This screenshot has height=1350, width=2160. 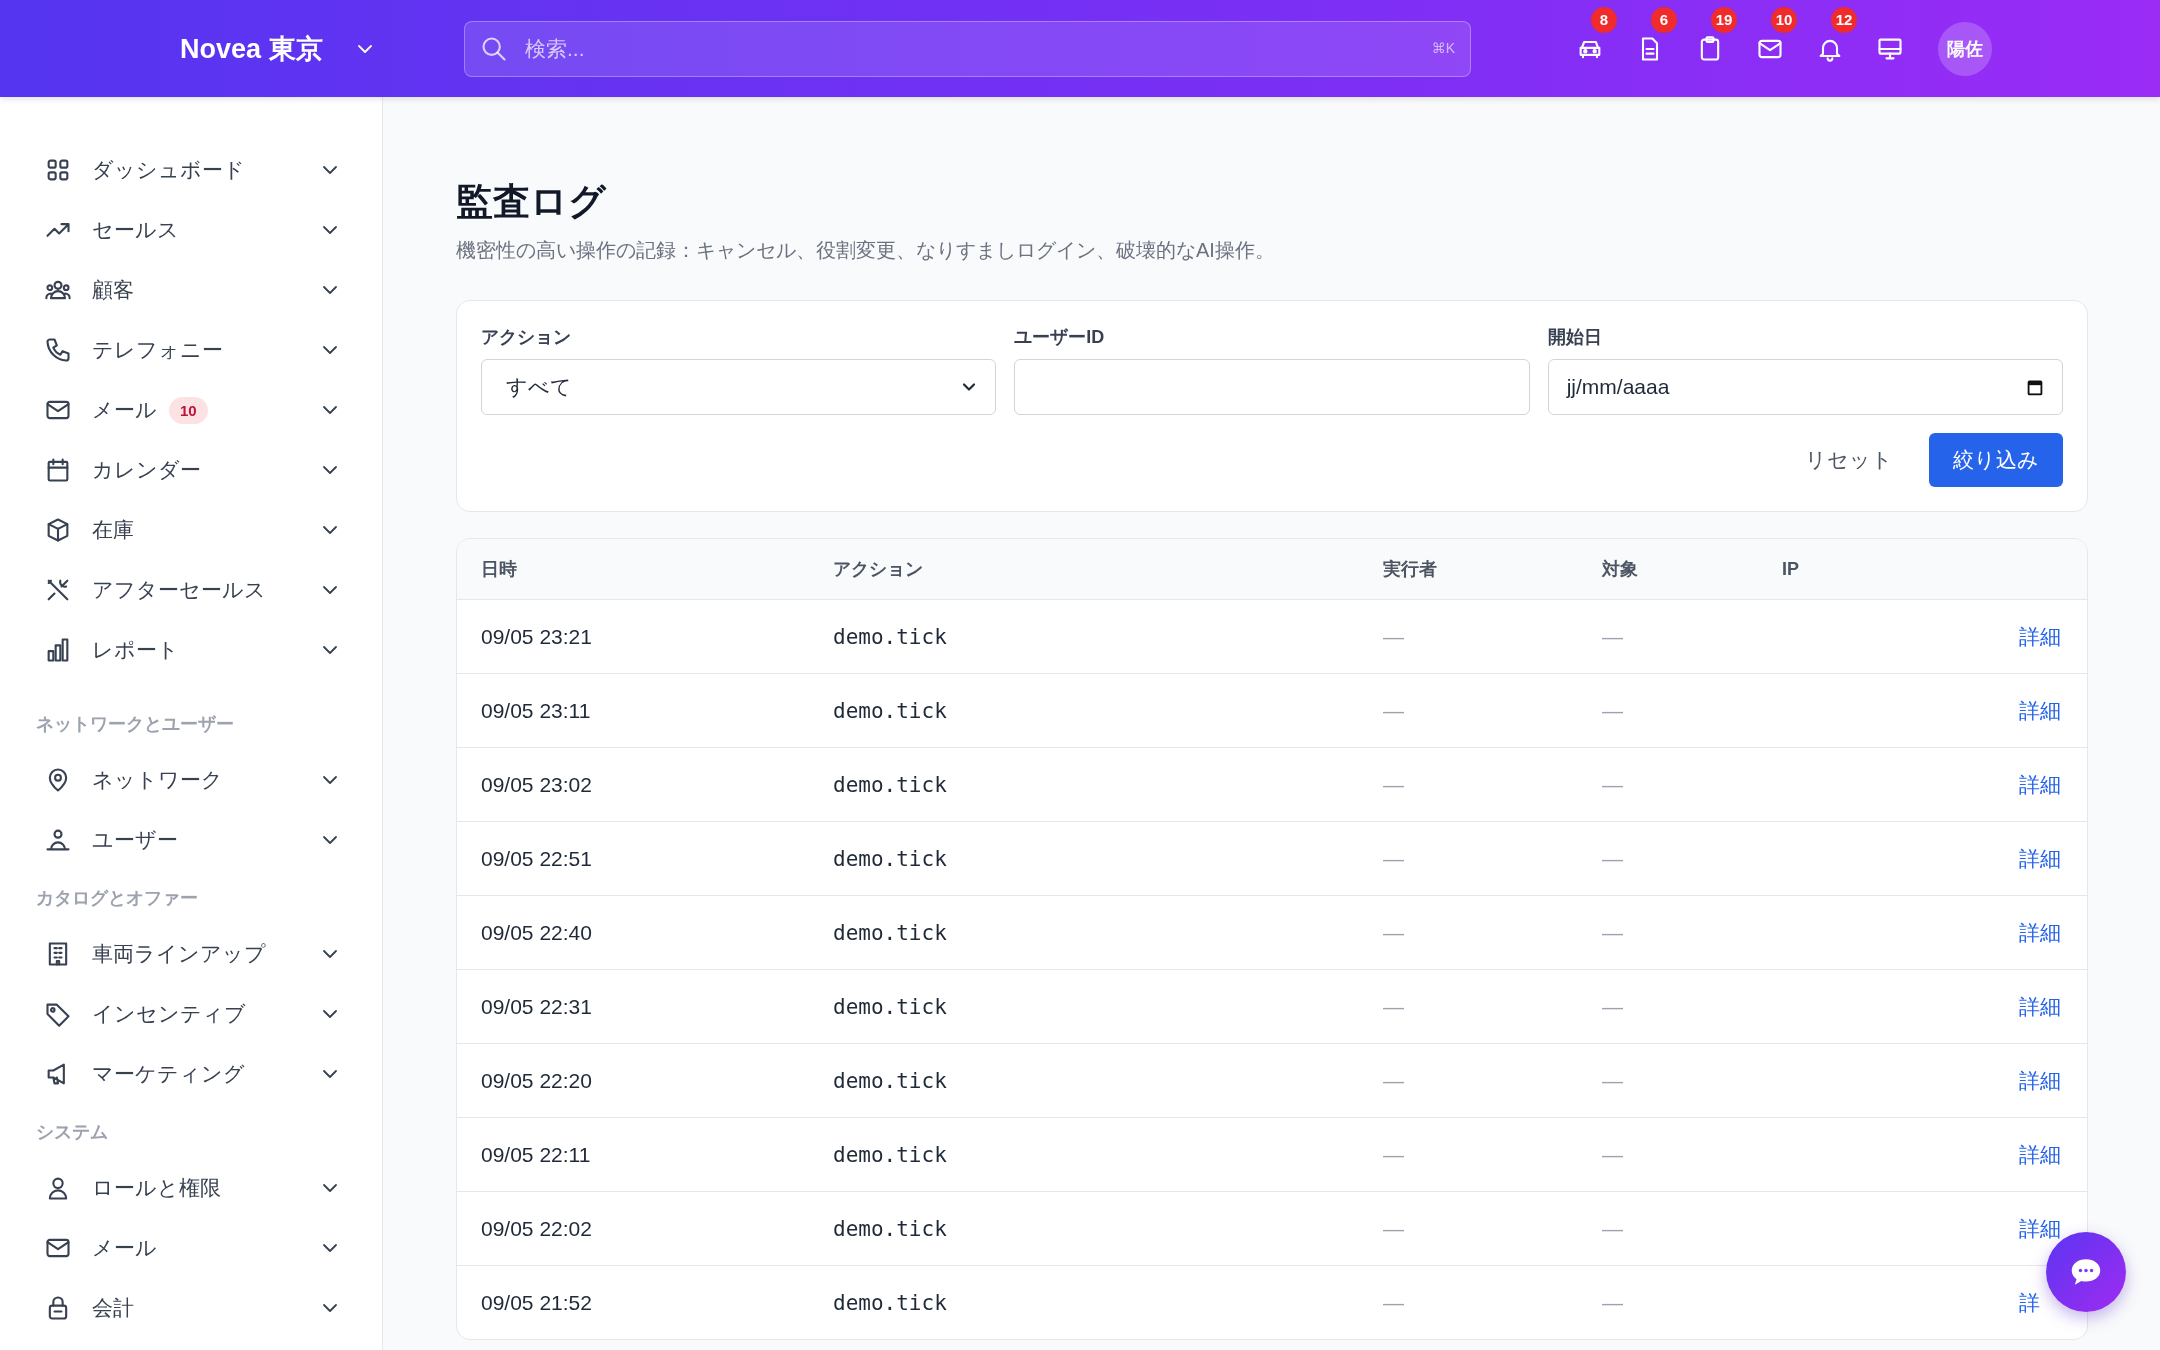 I want to click on date-field: jj/mm/aaaa, so click(x=1805, y=387).